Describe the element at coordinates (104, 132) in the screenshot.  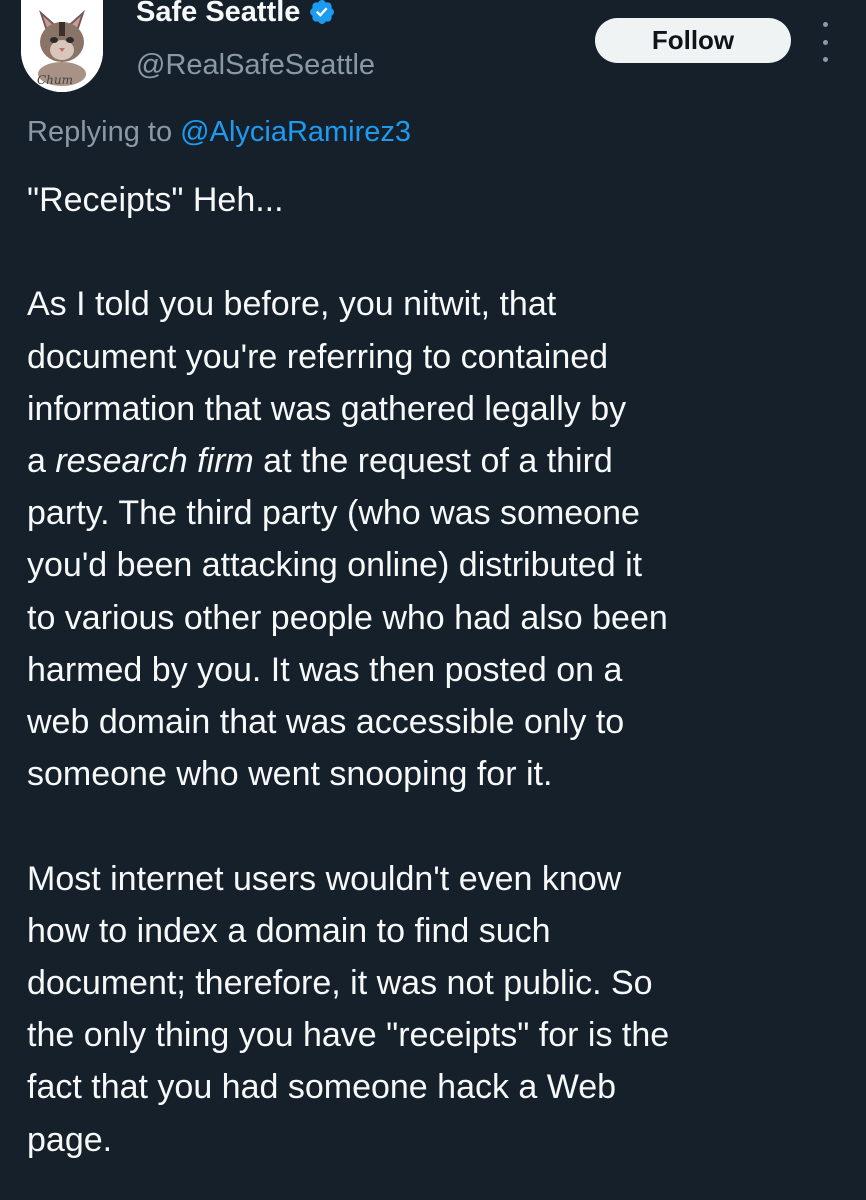
I see `replying-to-prefix: Replying to` at that location.